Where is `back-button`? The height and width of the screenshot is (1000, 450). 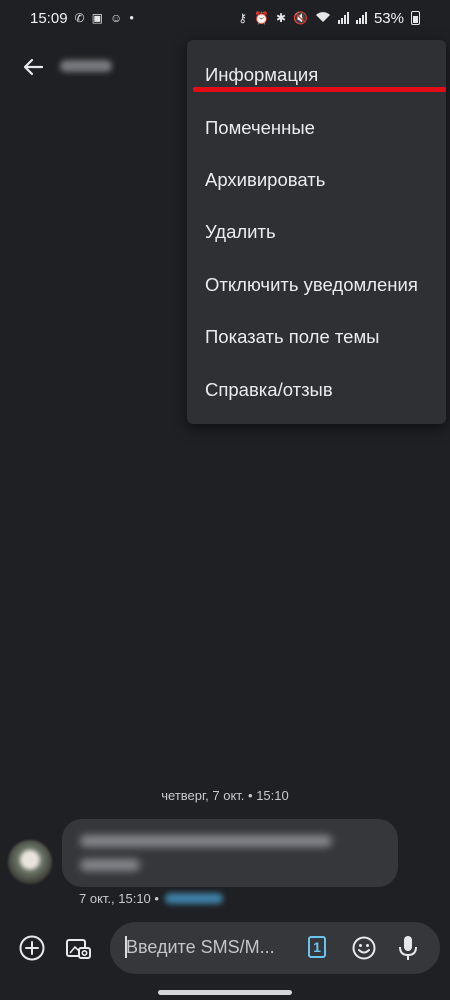 back-button is located at coordinates (33, 67).